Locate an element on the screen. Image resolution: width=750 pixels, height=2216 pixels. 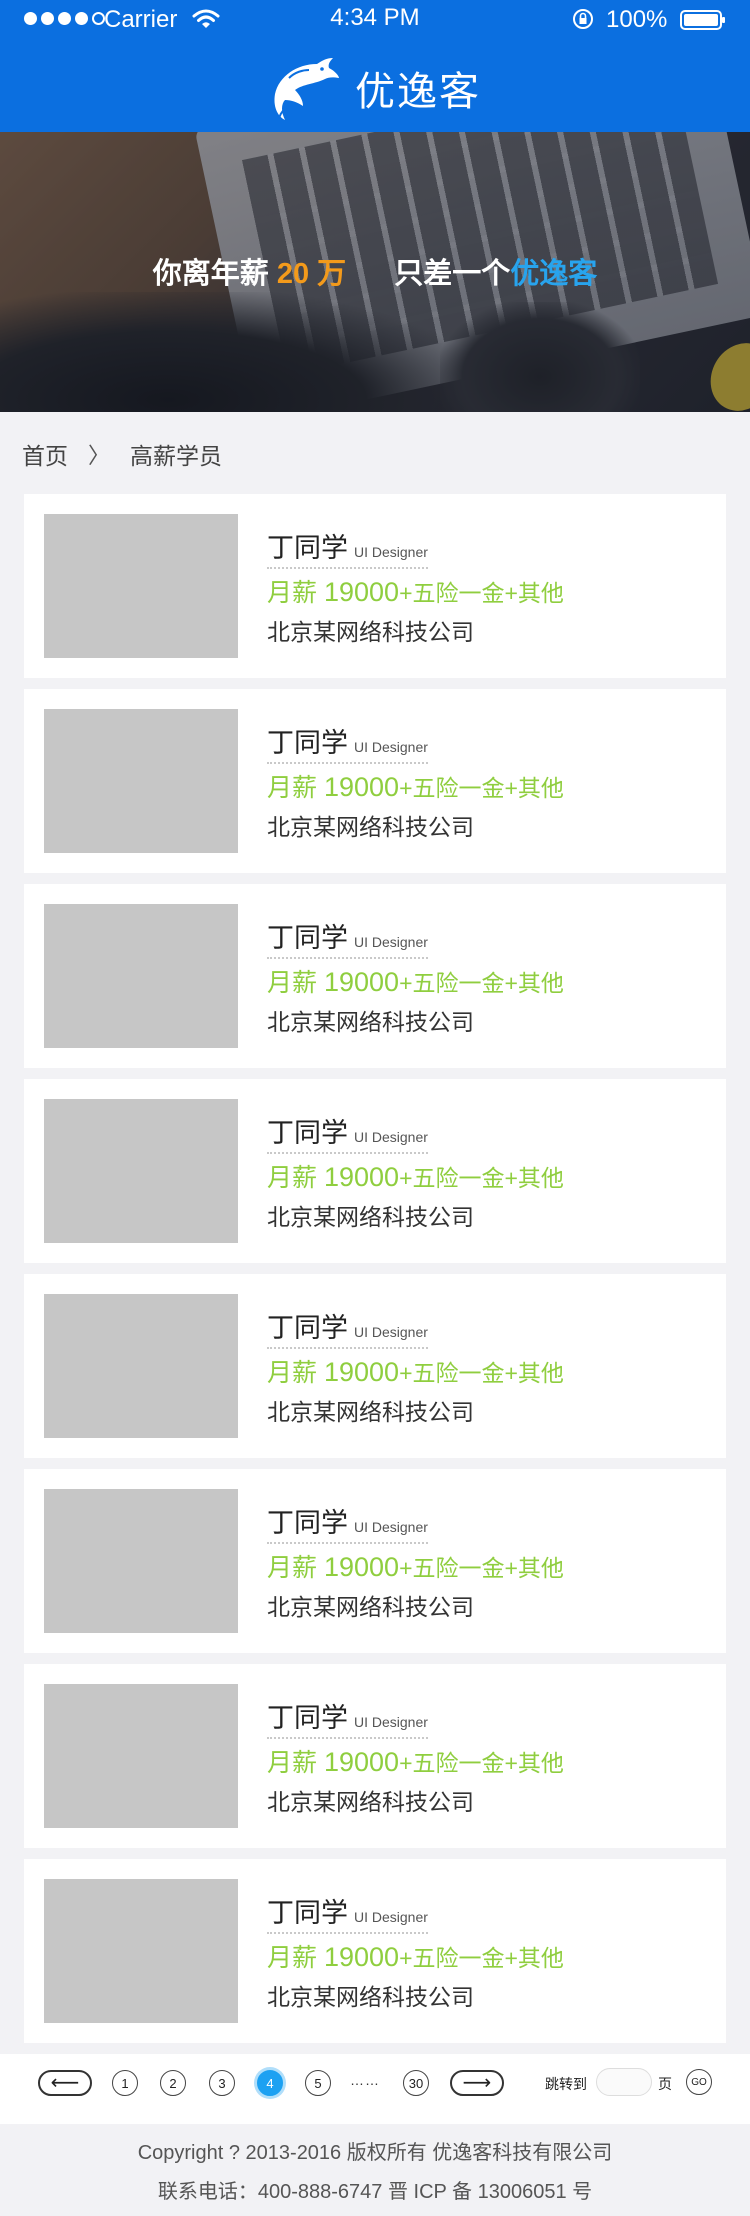
page-4-button: 4 is located at coordinates (270, 2083).